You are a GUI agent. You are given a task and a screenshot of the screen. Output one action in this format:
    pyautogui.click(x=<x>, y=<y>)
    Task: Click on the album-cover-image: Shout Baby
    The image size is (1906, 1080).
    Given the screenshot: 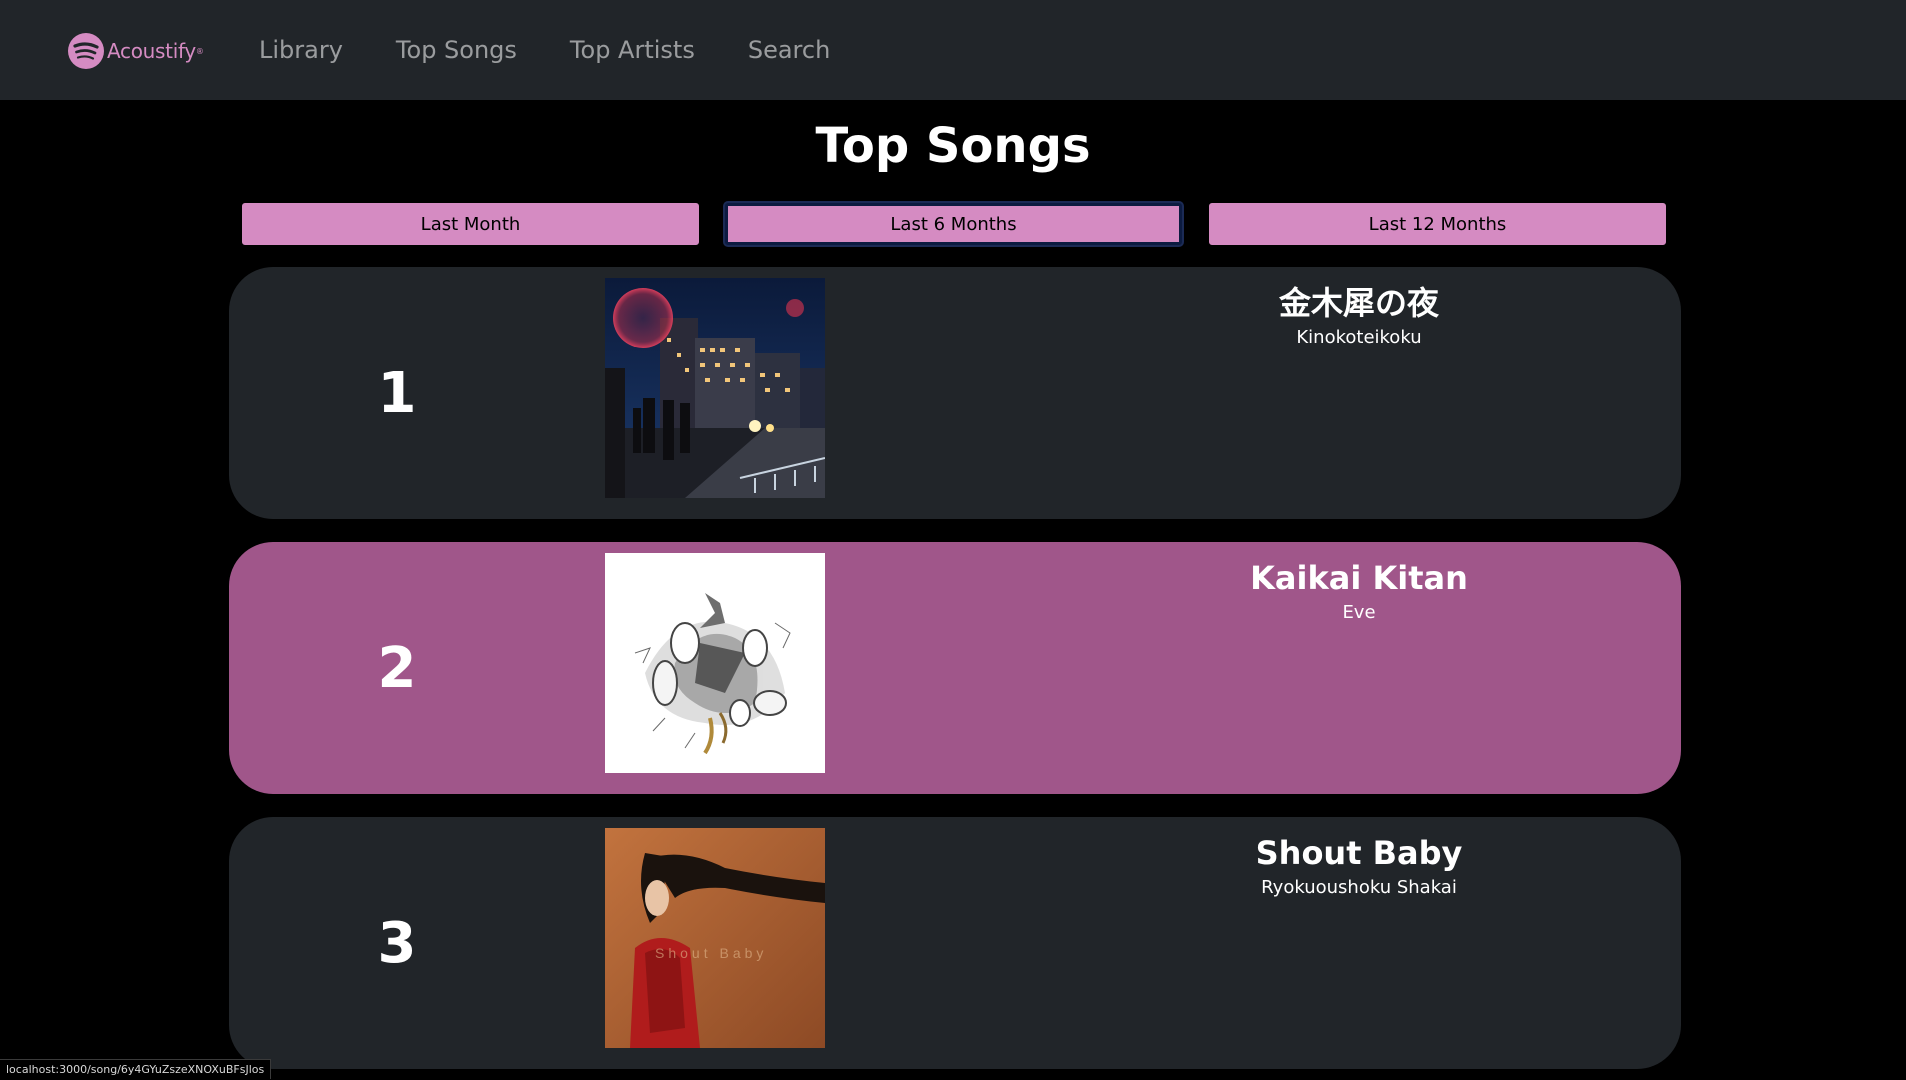 What is the action you would take?
    pyautogui.click(x=715, y=938)
    